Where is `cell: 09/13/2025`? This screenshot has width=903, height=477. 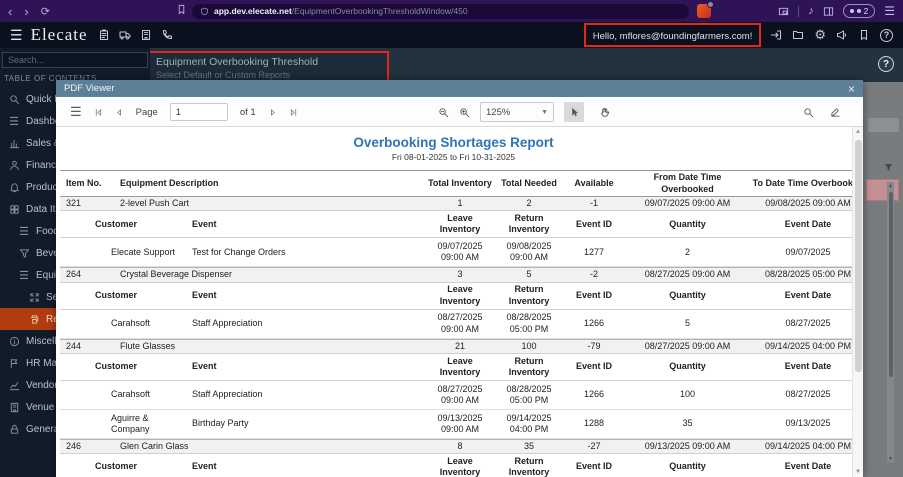
cell: 09/13/2025 is located at coordinates (808, 423).